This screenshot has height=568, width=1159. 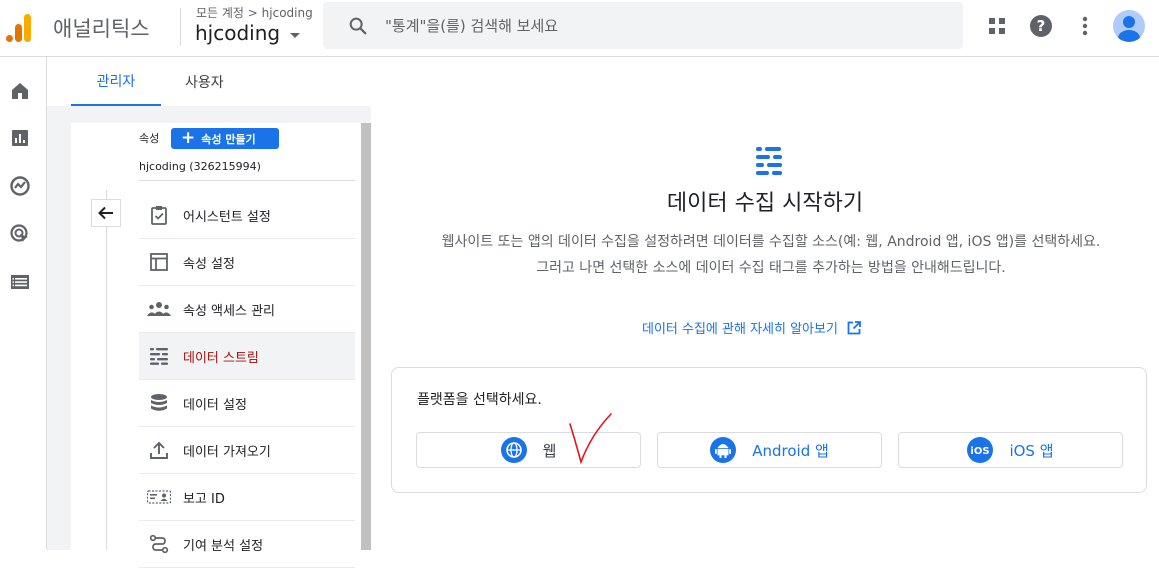 I want to click on menu-item-label: 기여 분석 설정, so click(x=223, y=546).